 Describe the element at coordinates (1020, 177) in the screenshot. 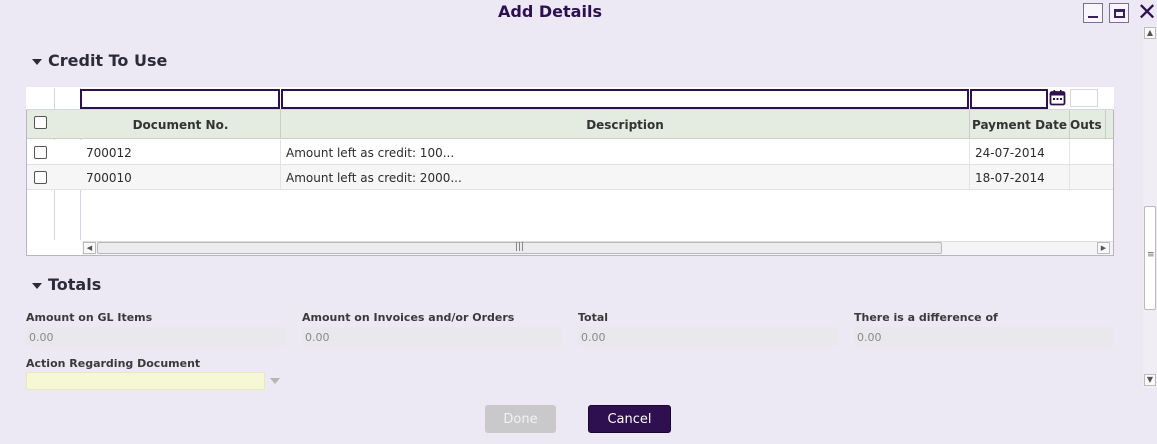

I see `cell-payment-date: 18-07-2014` at that location.